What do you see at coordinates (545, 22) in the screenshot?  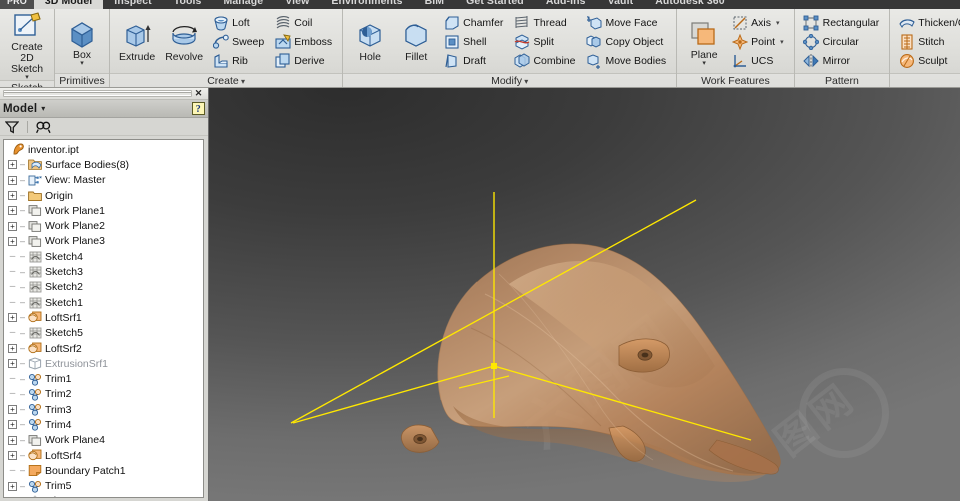 I see `ribbon-button-thread: Thread` at bounding box center [545, 22].